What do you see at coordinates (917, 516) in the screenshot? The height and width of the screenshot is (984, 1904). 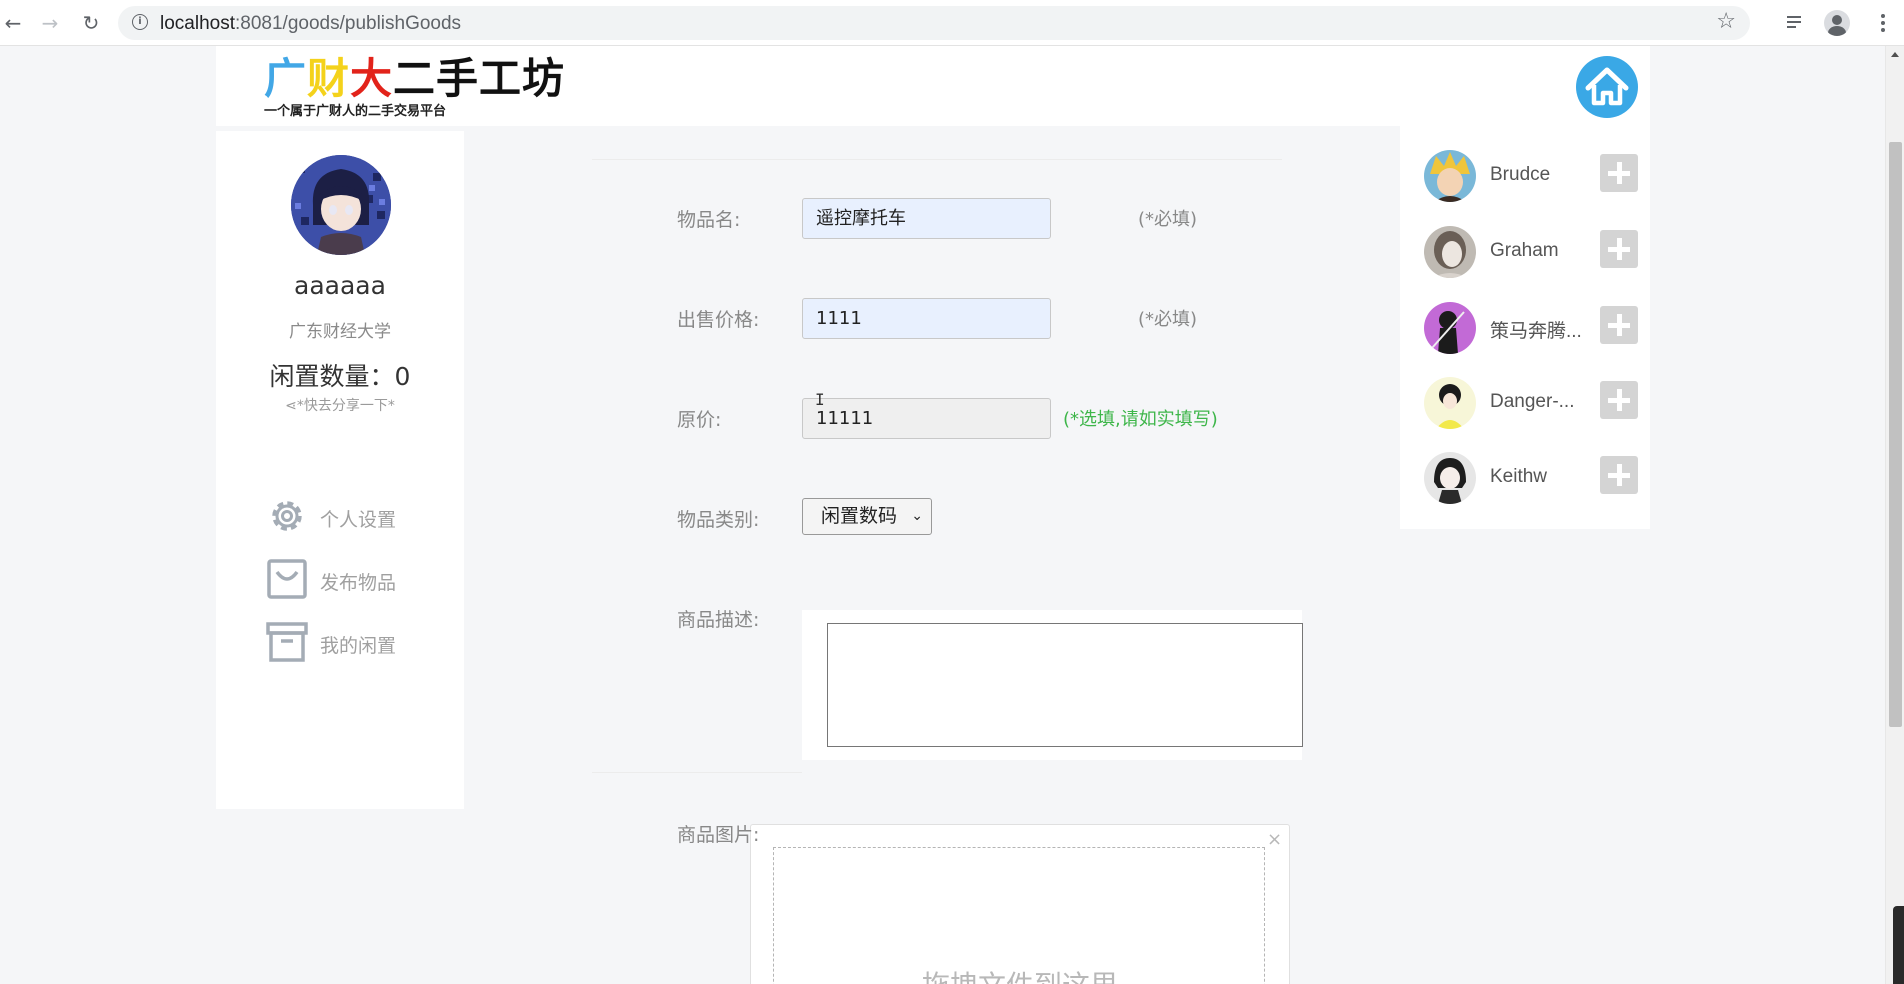 I see `chevron-down-icon: ⌄` at bounding box center [917, 516].